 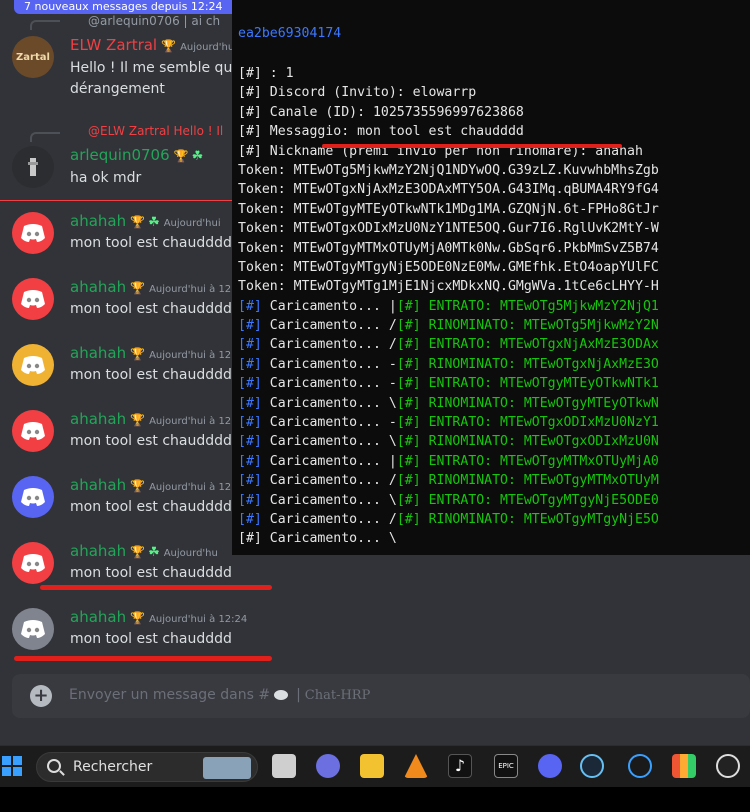 I want to click on avatar-figure-icon, so click(x=33, y=167).